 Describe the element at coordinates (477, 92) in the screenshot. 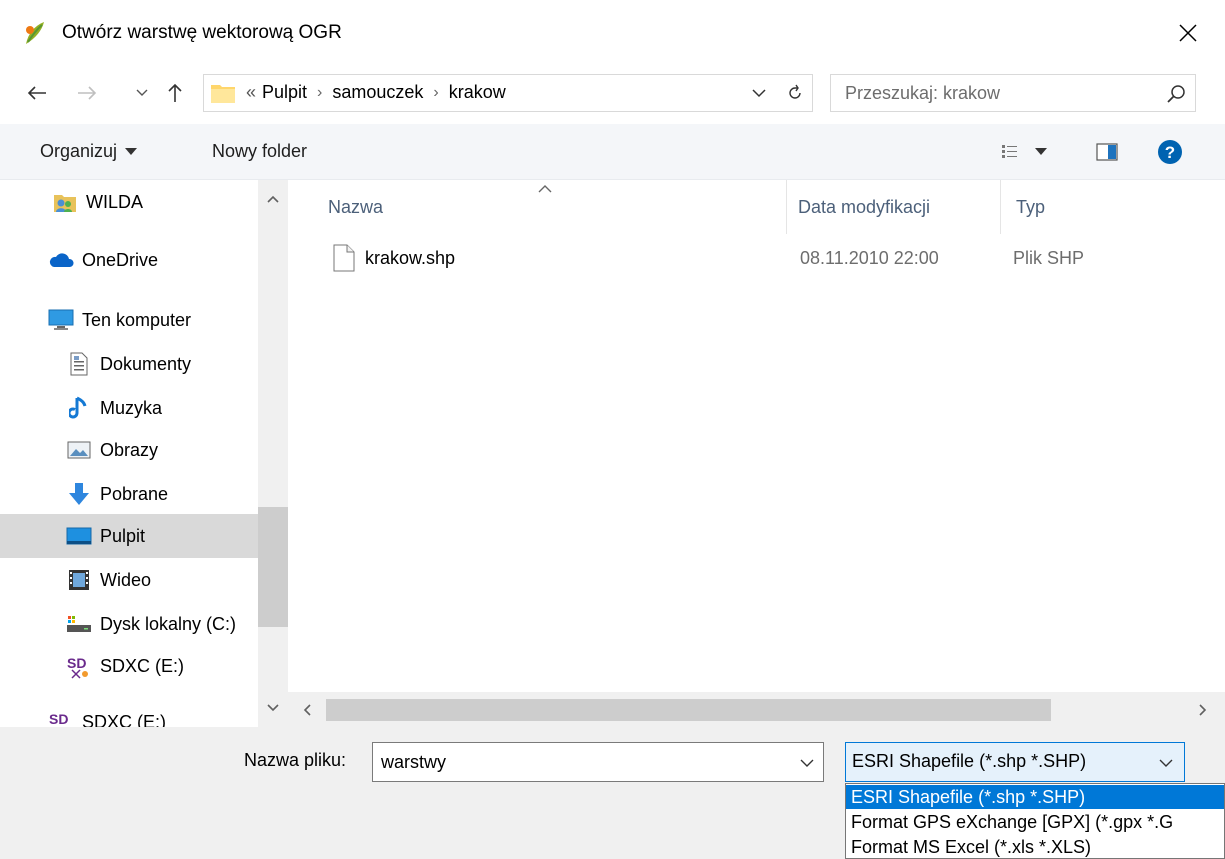

I see `breadcrumb-item-krakow: krakow` at that location.